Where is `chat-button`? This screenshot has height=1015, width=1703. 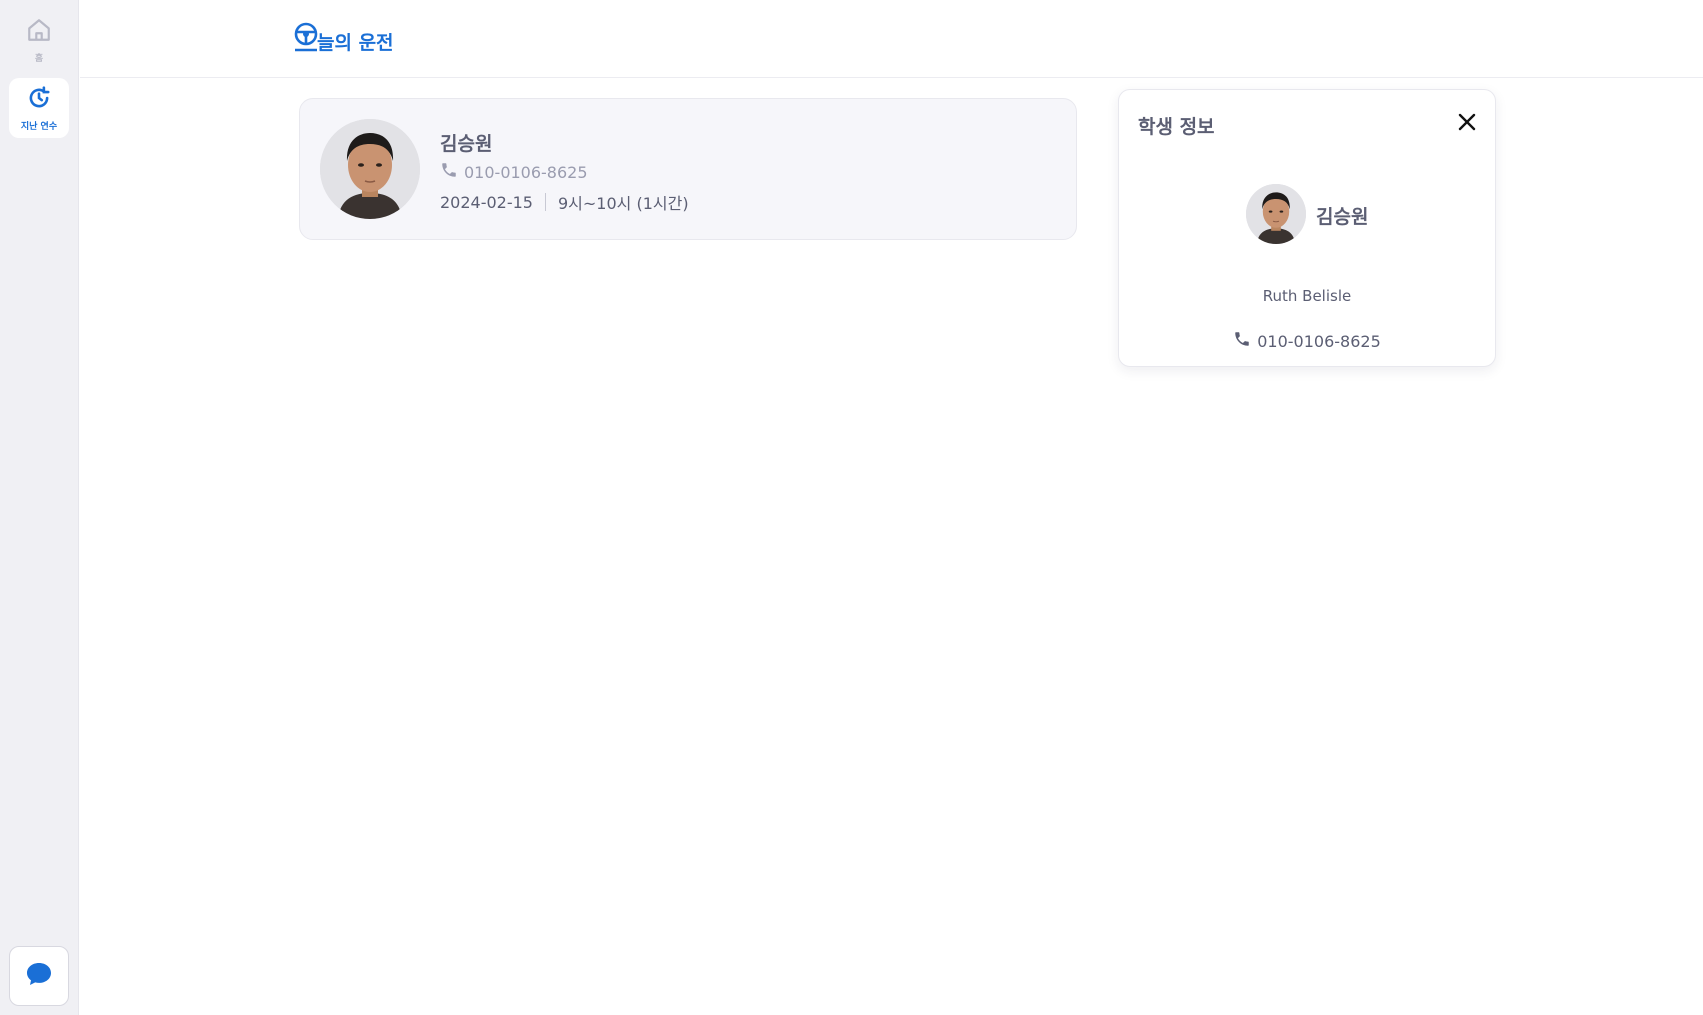
chat-button is located at coordinates (39, 976).